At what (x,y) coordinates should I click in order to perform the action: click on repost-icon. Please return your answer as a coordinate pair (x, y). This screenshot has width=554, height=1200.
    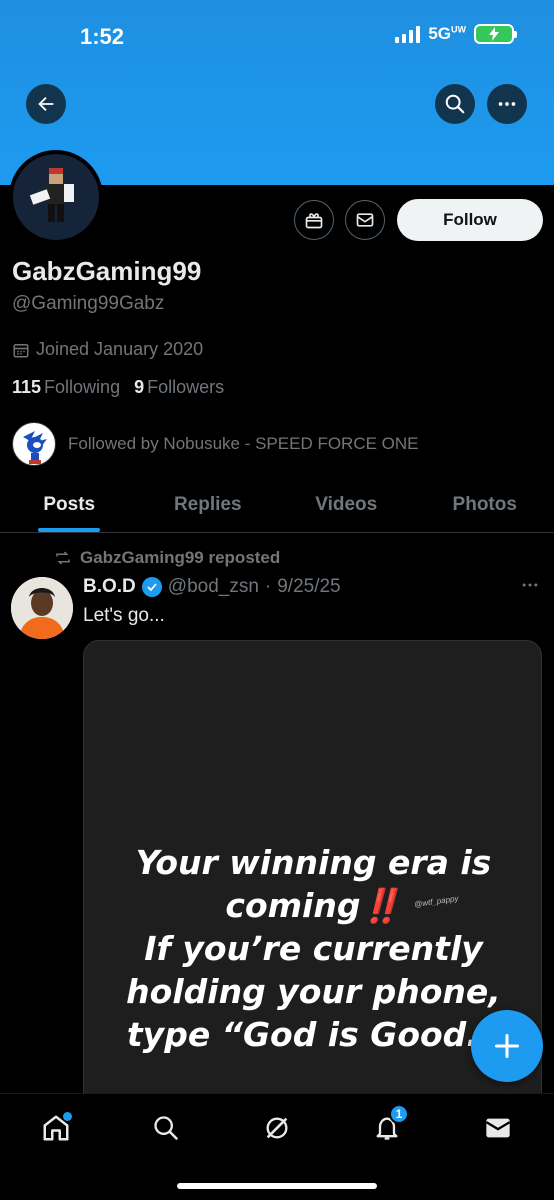
    Looking at the image, I should click on (63, 558).